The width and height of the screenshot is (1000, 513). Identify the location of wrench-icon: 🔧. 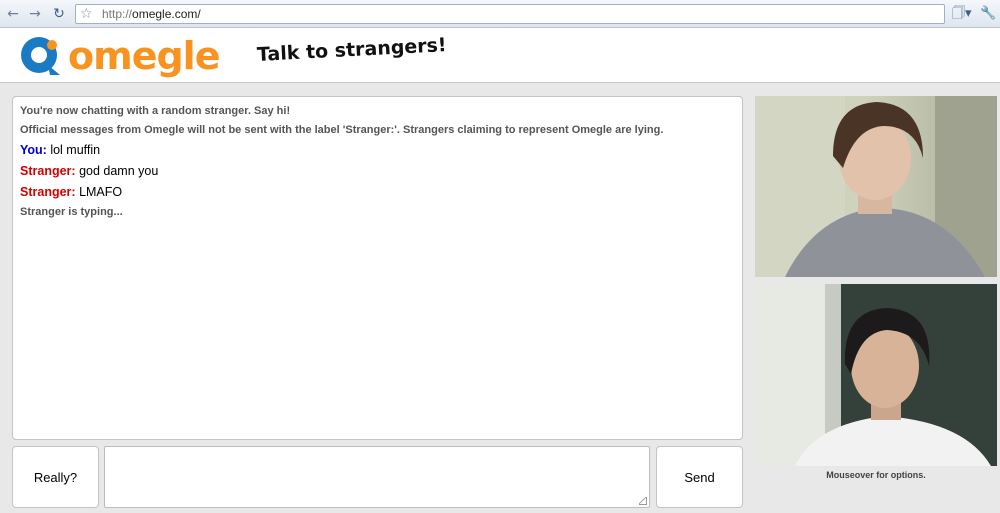
(988, 14).